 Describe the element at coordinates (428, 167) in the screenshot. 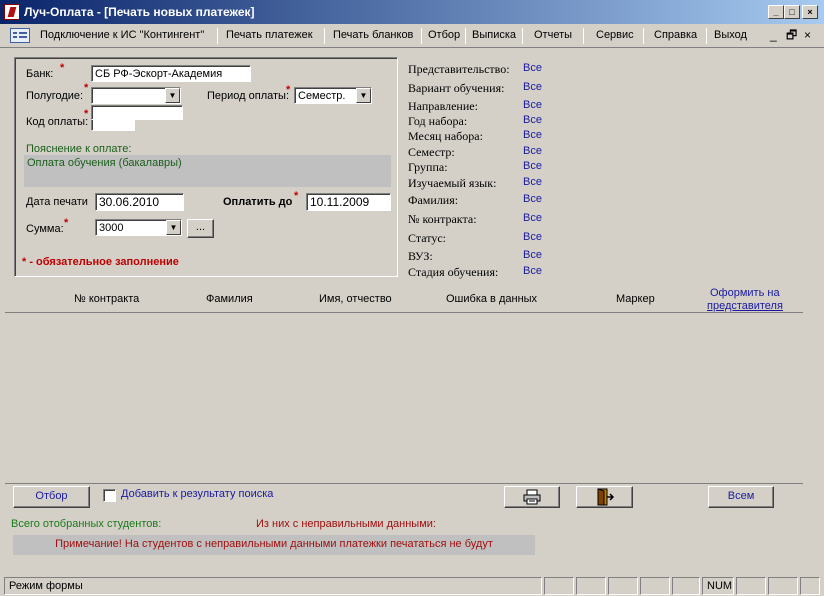

I see `filter-label: Группа:` at that location.